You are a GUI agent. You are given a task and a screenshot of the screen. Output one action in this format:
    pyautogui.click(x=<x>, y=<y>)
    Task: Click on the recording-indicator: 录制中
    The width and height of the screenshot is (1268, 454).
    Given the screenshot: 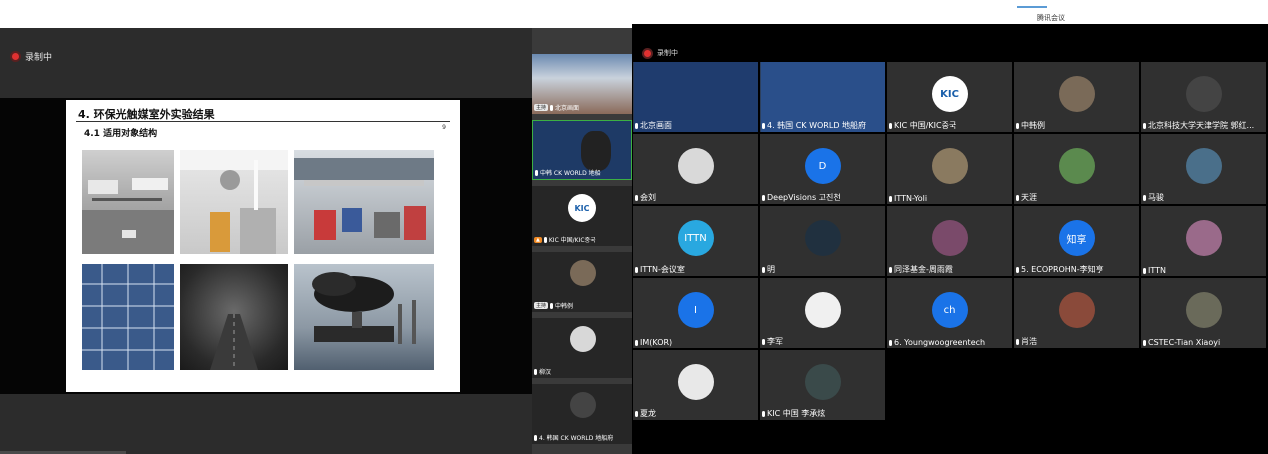 What is the action you would take?
    pyautogui.click(x=661, y=53)
    